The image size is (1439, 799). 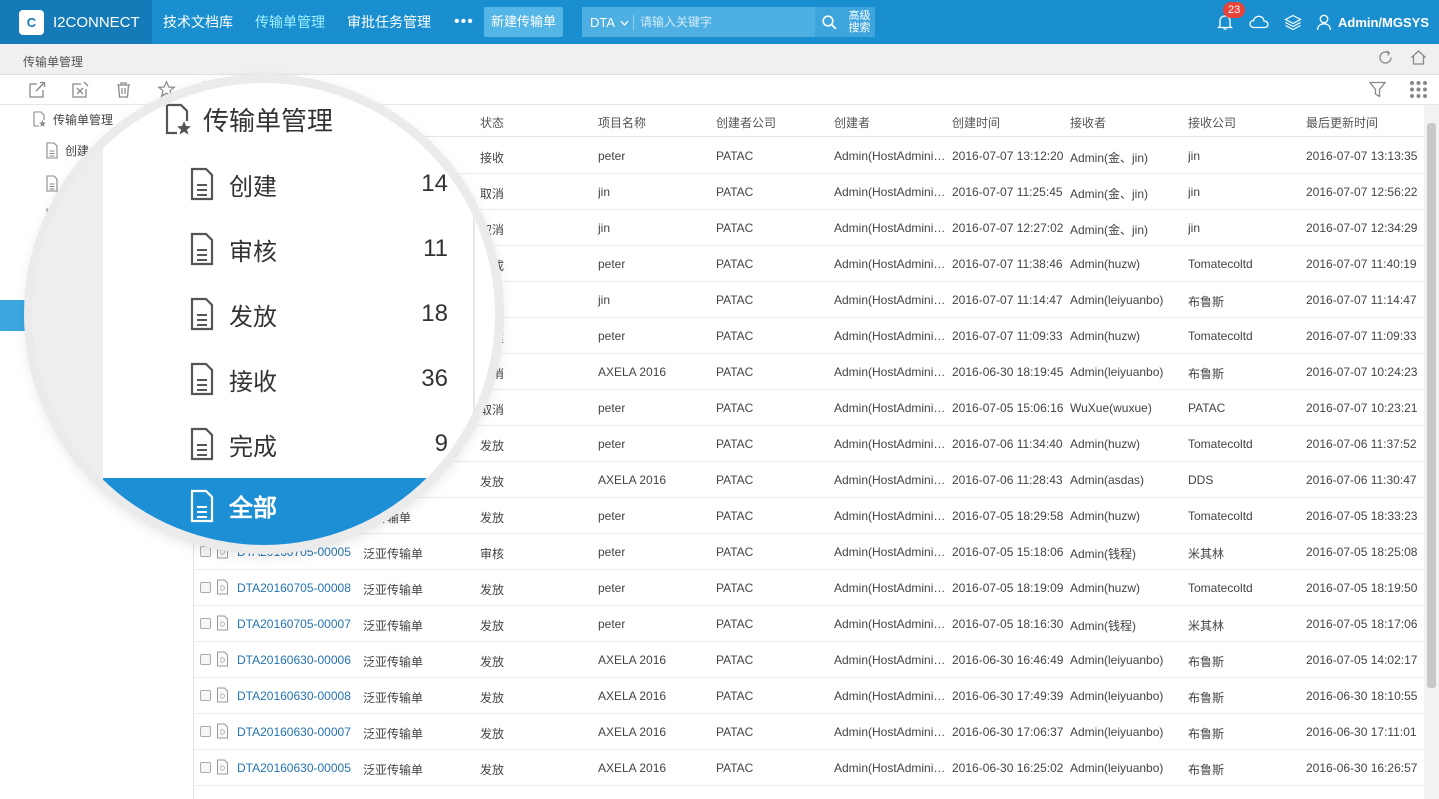 What do you see at coordinates (829, 22) in the screenshot?
I see `search-button` at bounding box center [829, 22].